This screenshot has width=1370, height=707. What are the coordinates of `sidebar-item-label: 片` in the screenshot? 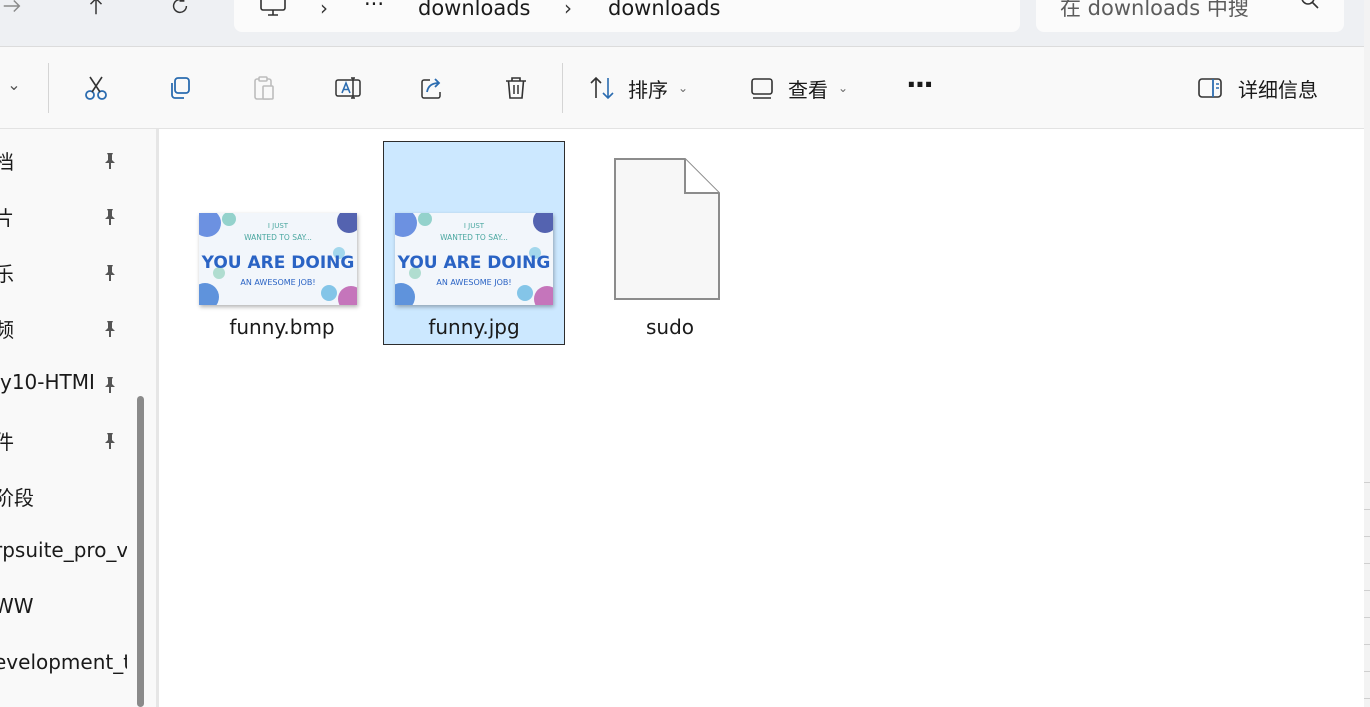 It's located at (7, 218).